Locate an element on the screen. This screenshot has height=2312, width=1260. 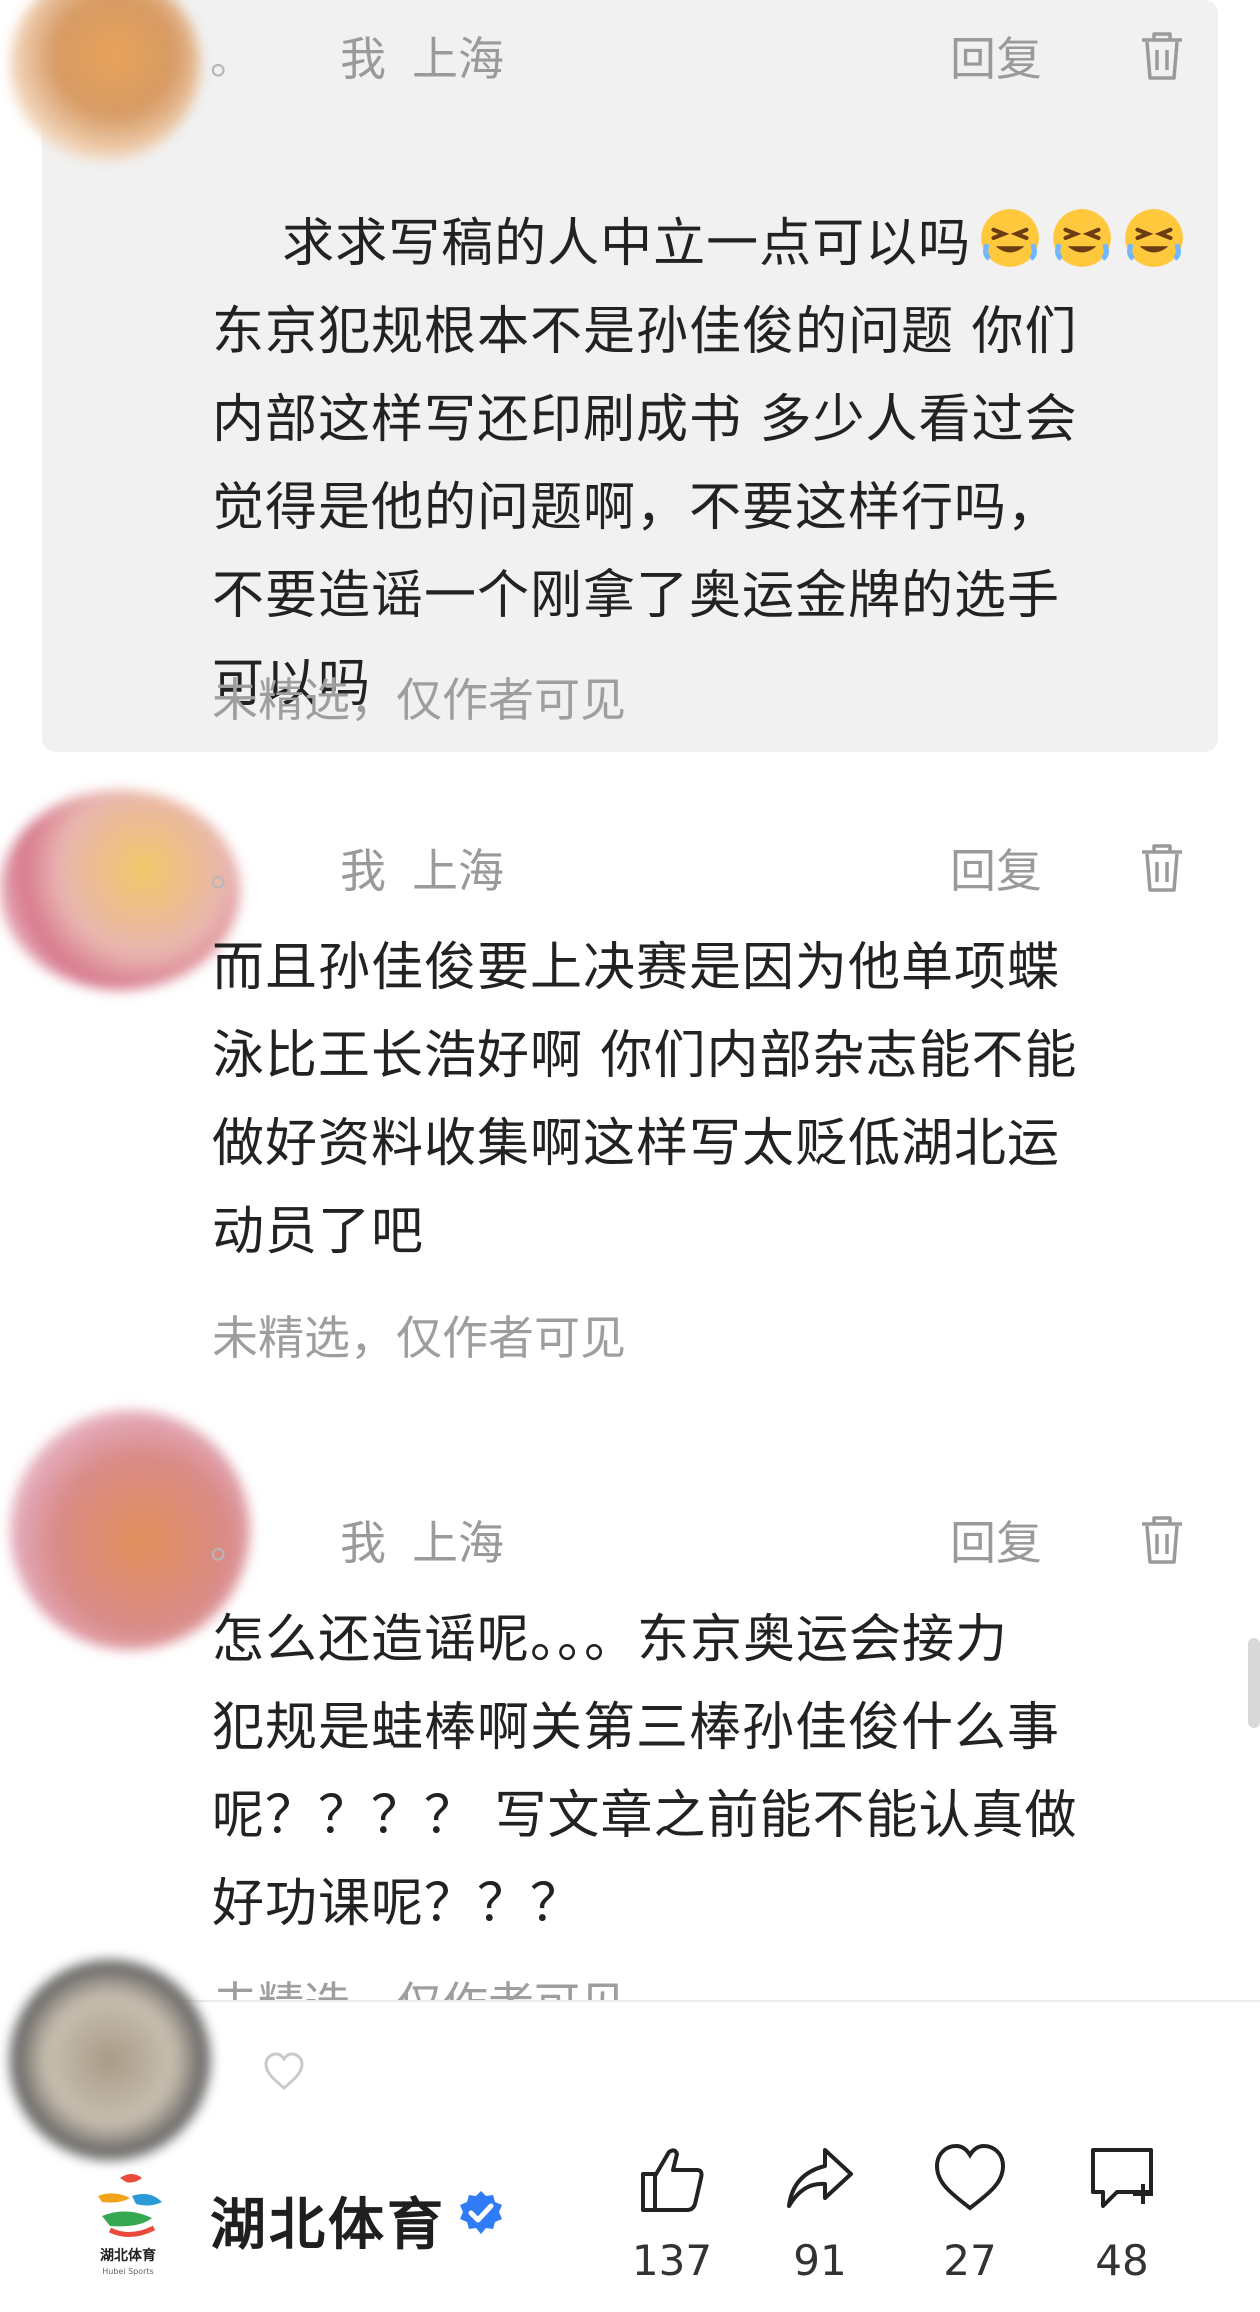
hubei-sports-logo: 湖北体育 Hubei Sports is located at coordinates (130, 2225).